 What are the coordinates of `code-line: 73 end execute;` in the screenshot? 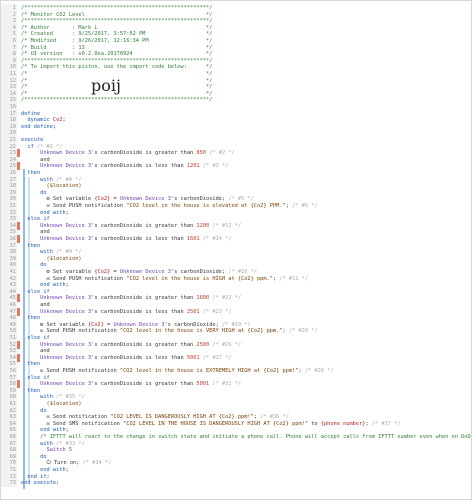 It's located at (236, 483).